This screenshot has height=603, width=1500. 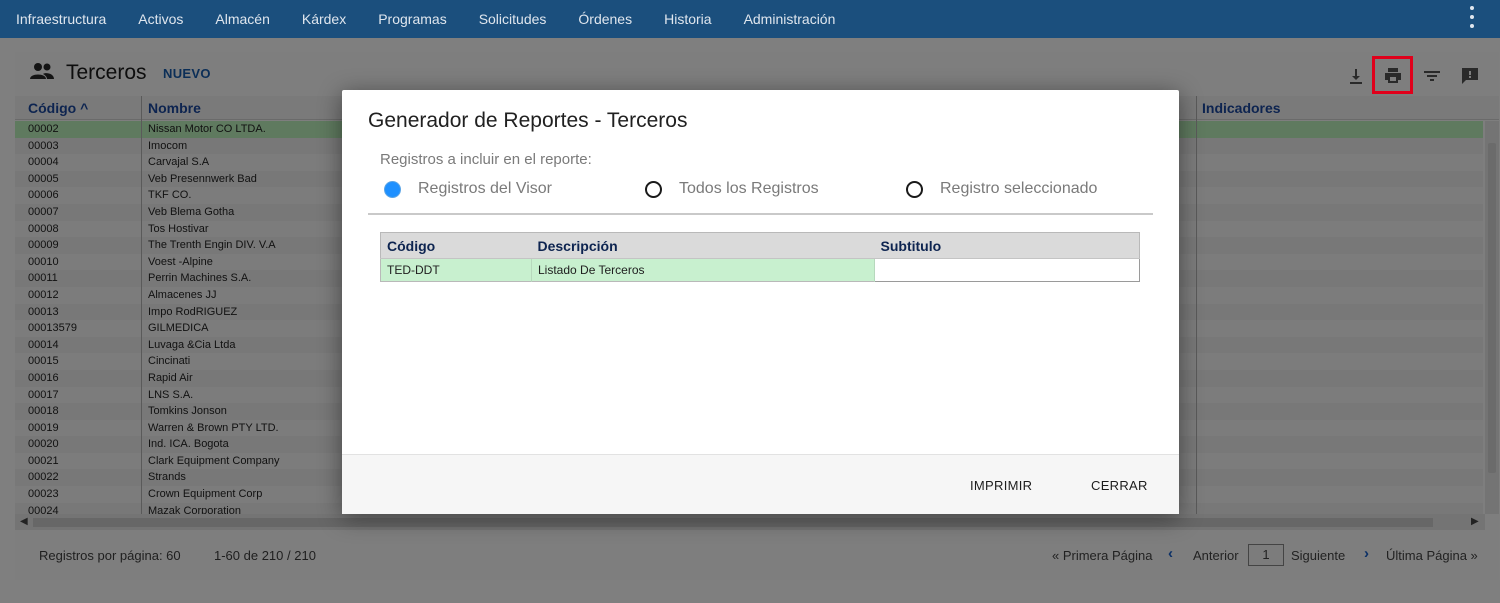 I want to click on download-button, so click(x=1356, y=76).